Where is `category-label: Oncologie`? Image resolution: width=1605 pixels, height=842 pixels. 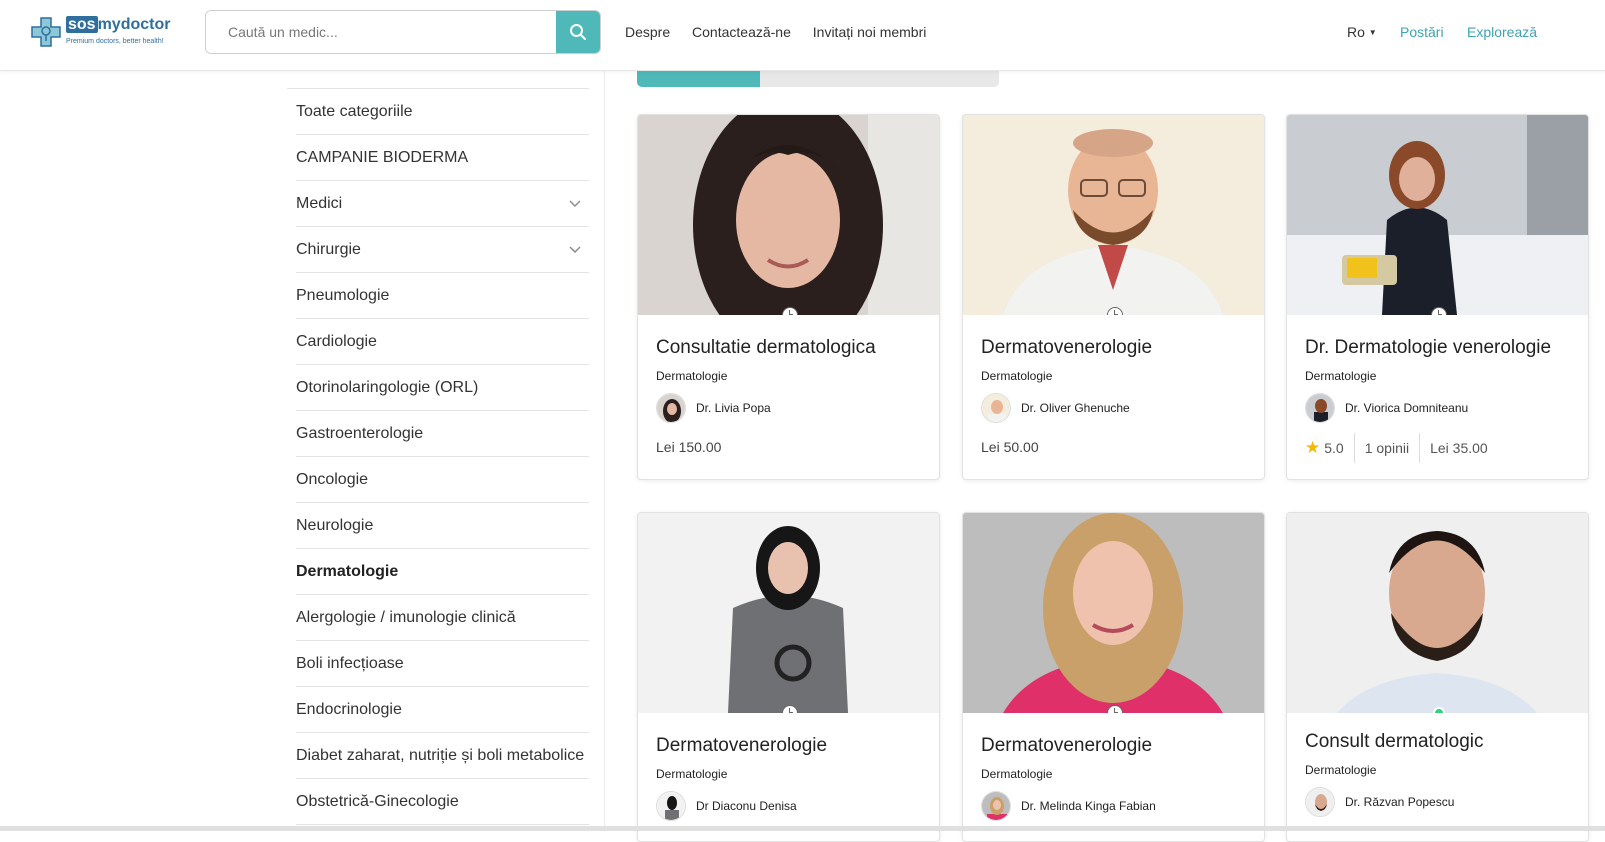 category-label: Oncologie is located at coordinates (332, 479).